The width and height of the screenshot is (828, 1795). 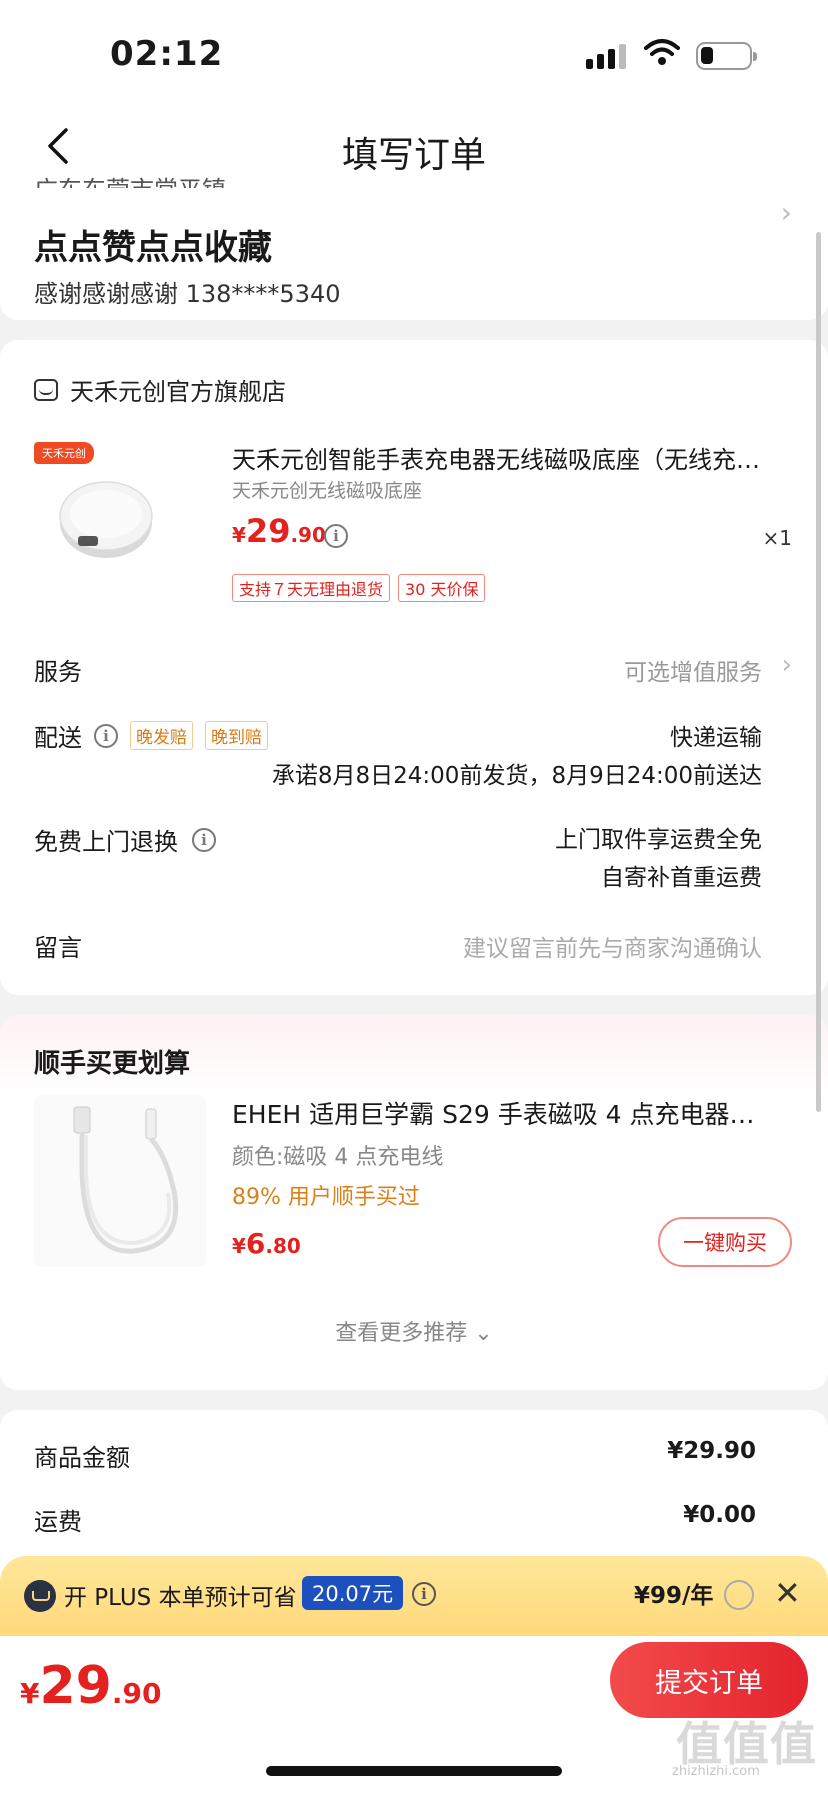 What do you see at coordinates (167, 54) in the screenshot?
I see `status-time: 02:12` at bounding box center [167, 54].